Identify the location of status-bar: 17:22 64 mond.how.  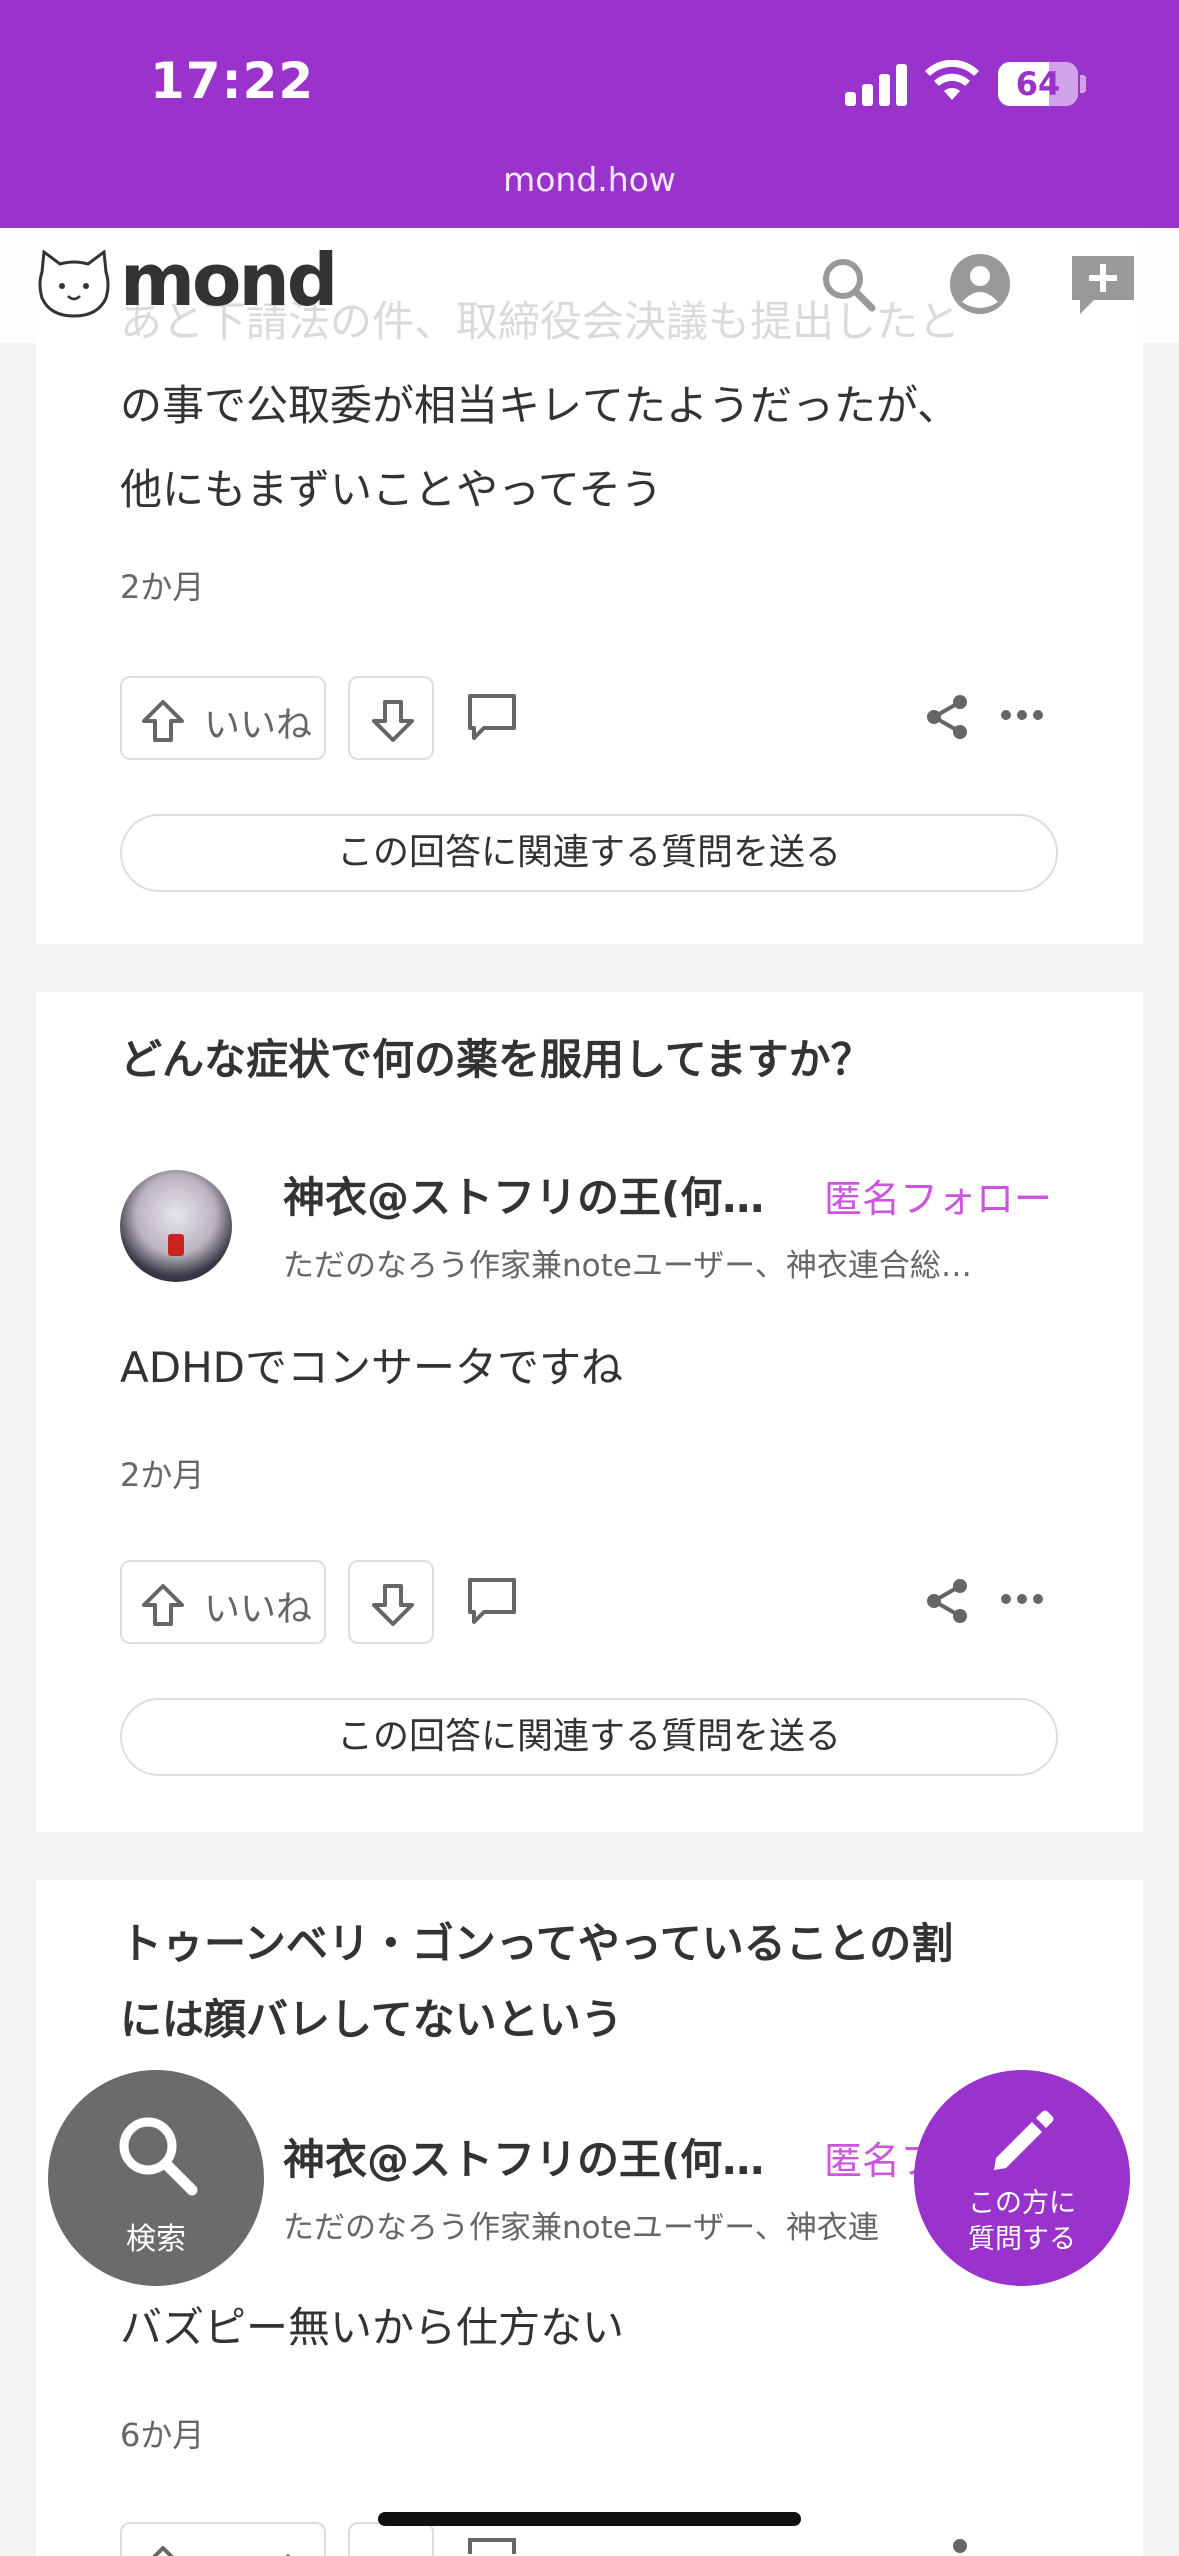
(589, 114).